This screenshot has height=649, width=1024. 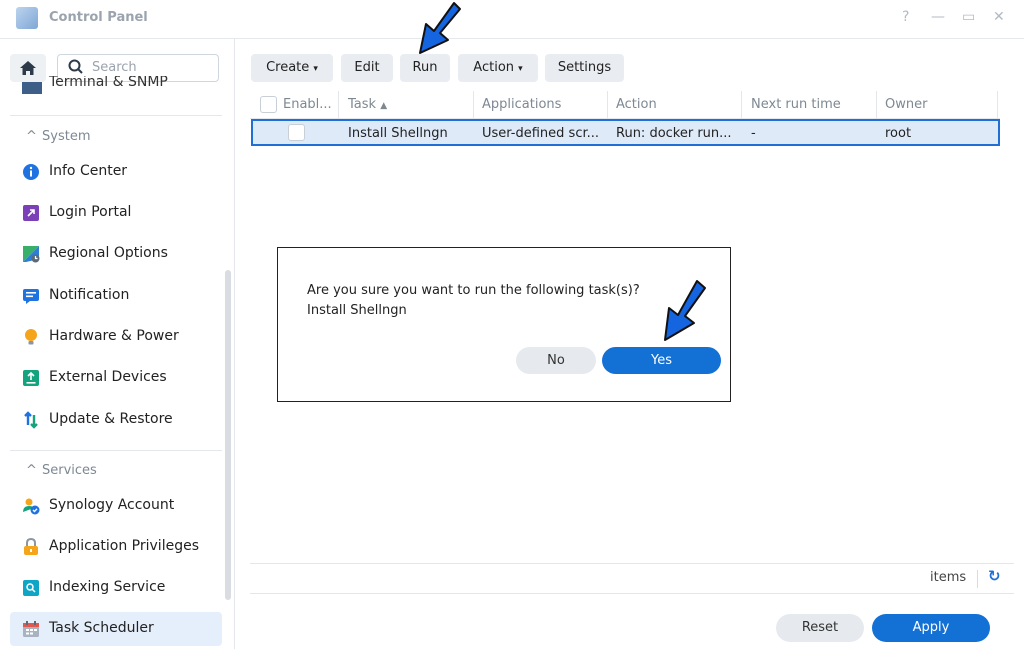 What do you see at coordinates (116, 629) in the screenshot?
I see `sidebar-item-task-scheduler: Task Scheduler` at bounding box center [116, 629].